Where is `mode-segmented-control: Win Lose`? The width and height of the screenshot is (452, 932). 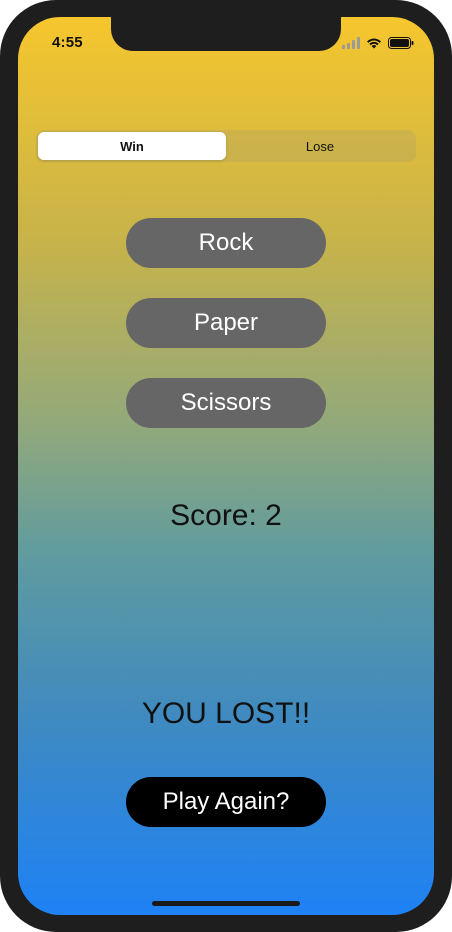 mode-segmented-control: Win Lose is located at coordinates (226, 146).